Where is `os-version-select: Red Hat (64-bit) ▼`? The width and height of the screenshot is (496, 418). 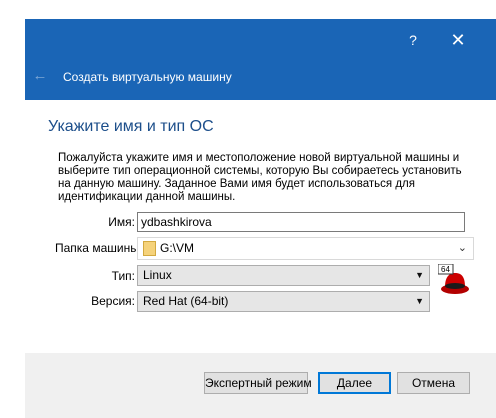
os-version-select: Red Hat (64-bit) ▼ is located at coordinates (283, 301).